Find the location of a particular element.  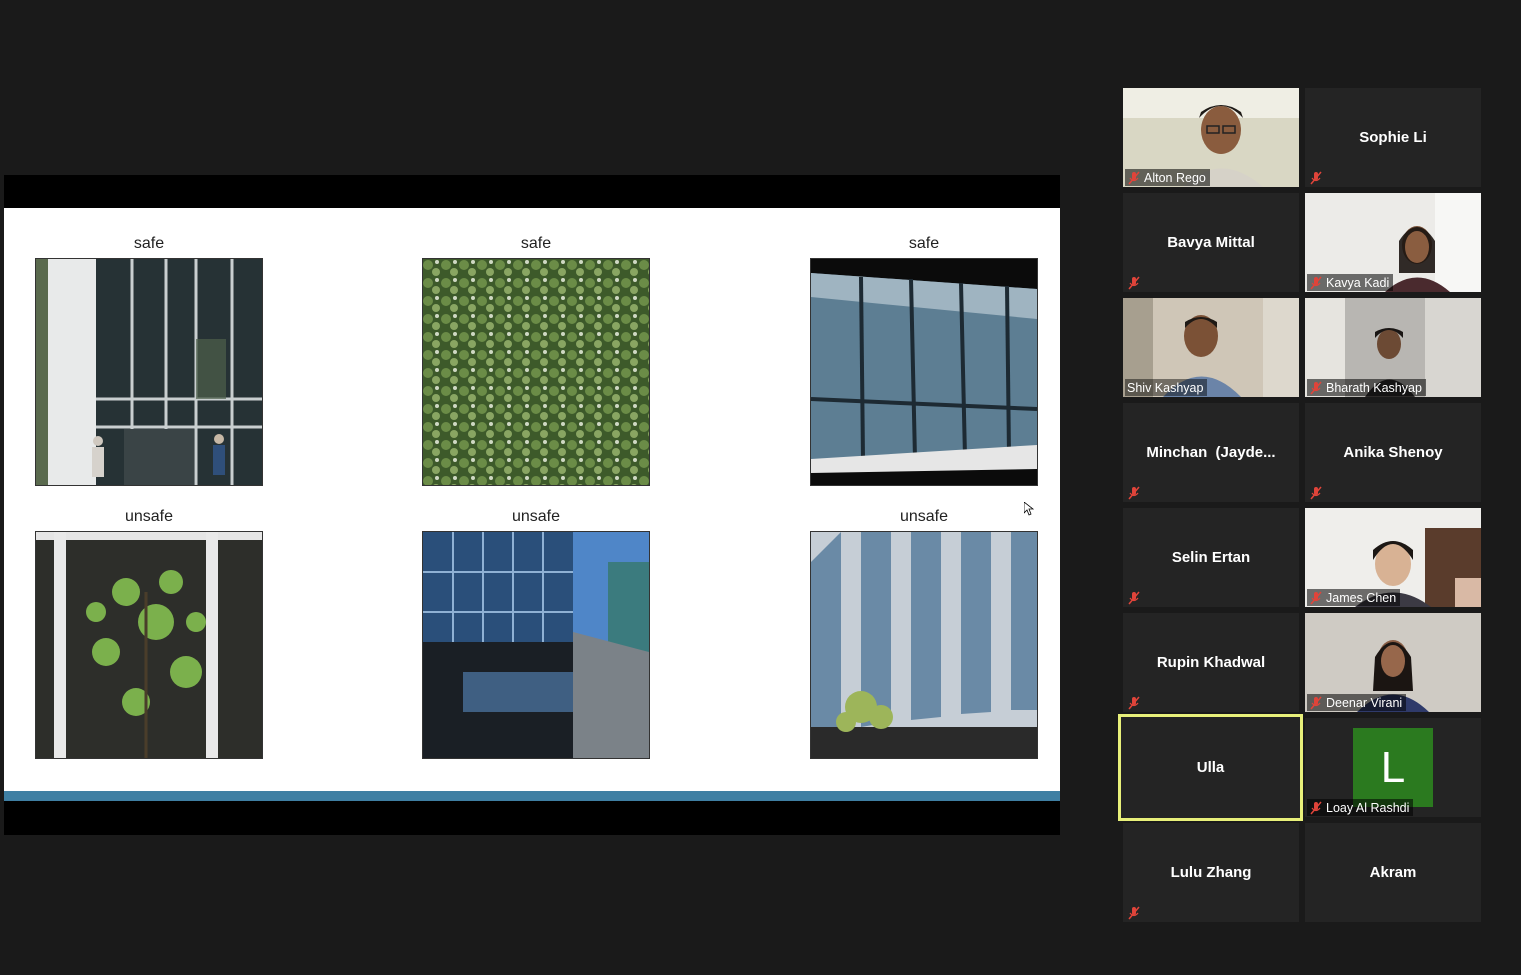

participant-name-tag: Loay Al Rashdi is located at coordinates (1360, 807).